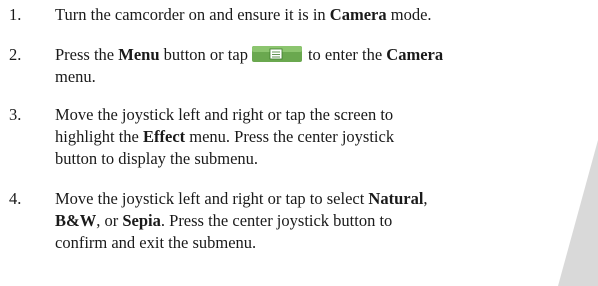 This screenshot has height=286, width=598. I want to click on step-line: confirm and exit the submenu., so click(156, 242).